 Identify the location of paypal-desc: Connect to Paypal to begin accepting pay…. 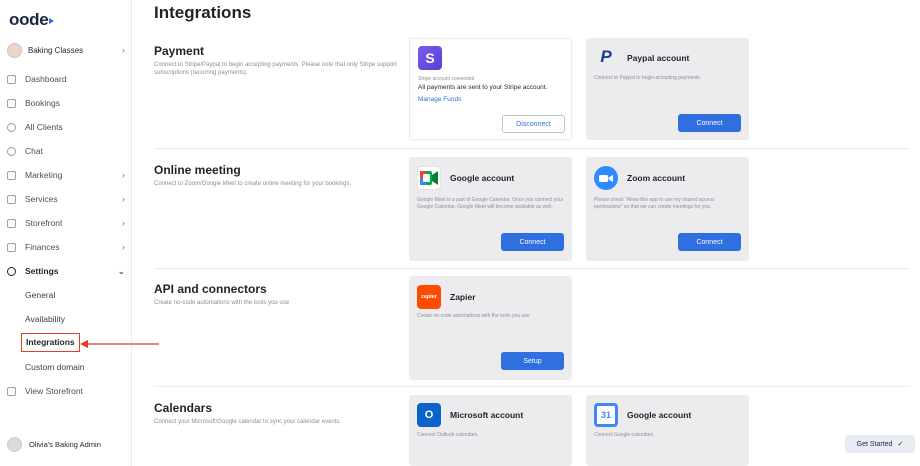
(647, 78).